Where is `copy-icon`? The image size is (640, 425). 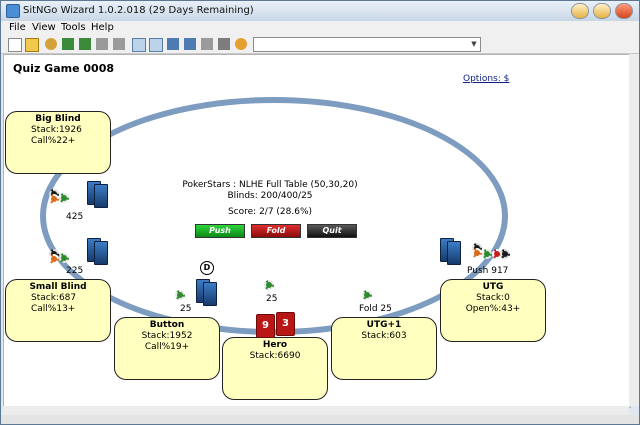
copy-icon is located at coordinates (139, 45).